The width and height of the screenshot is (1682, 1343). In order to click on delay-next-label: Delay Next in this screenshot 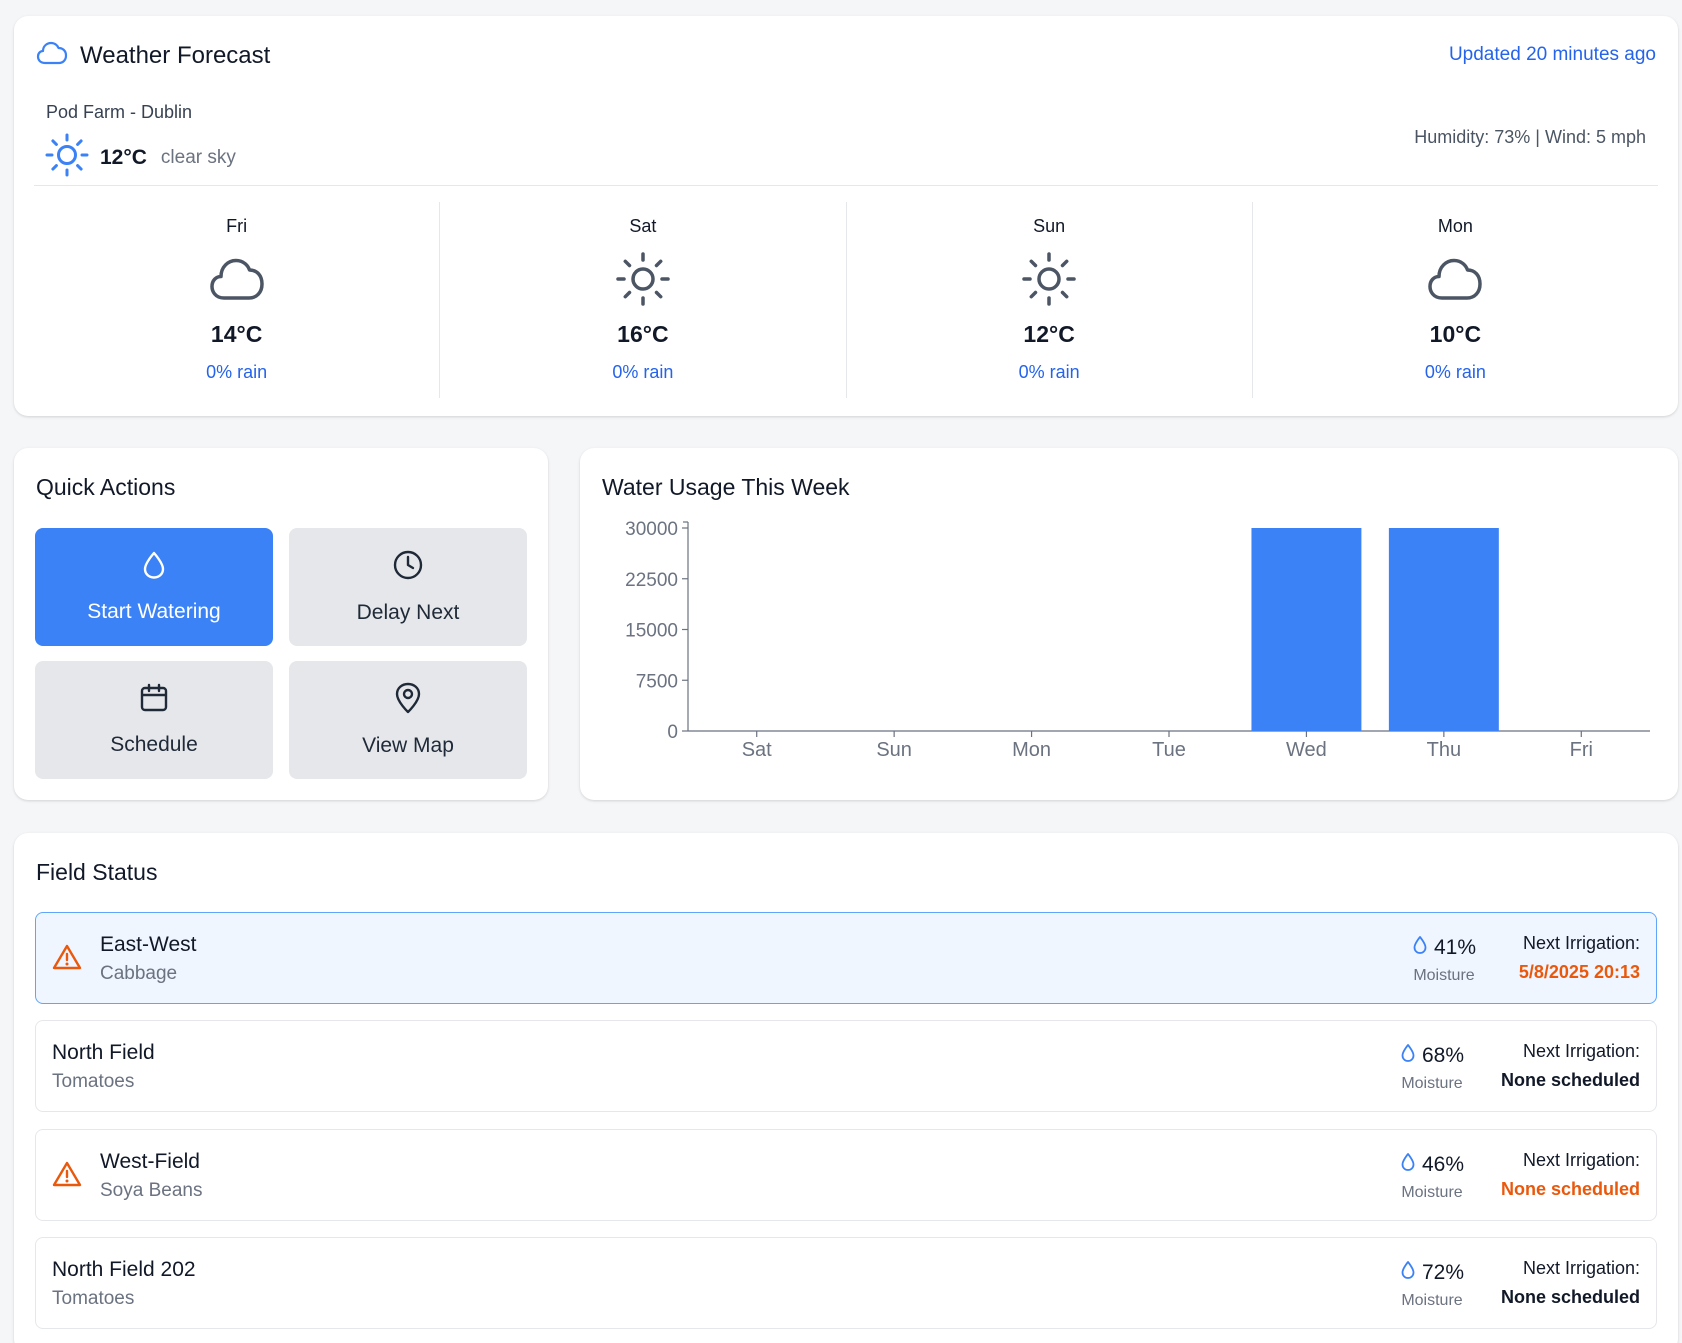, I will do `click(408, 612)`.